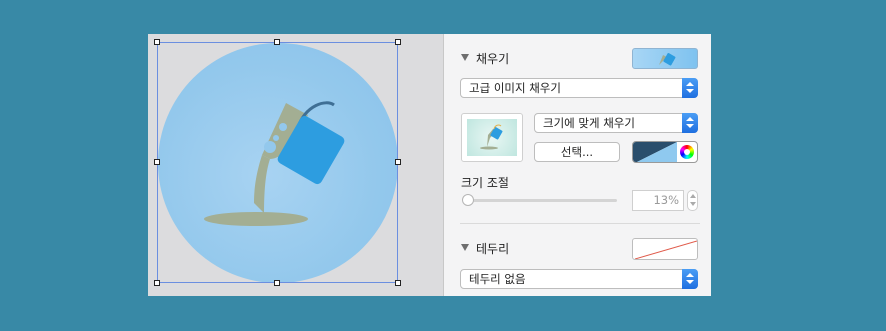 This screenshot has width=886, height=331. What do you see at coordinates (493, 249) in the screenshot?
I see `border-section-title: 테두리` at bounding box center [493, 249].